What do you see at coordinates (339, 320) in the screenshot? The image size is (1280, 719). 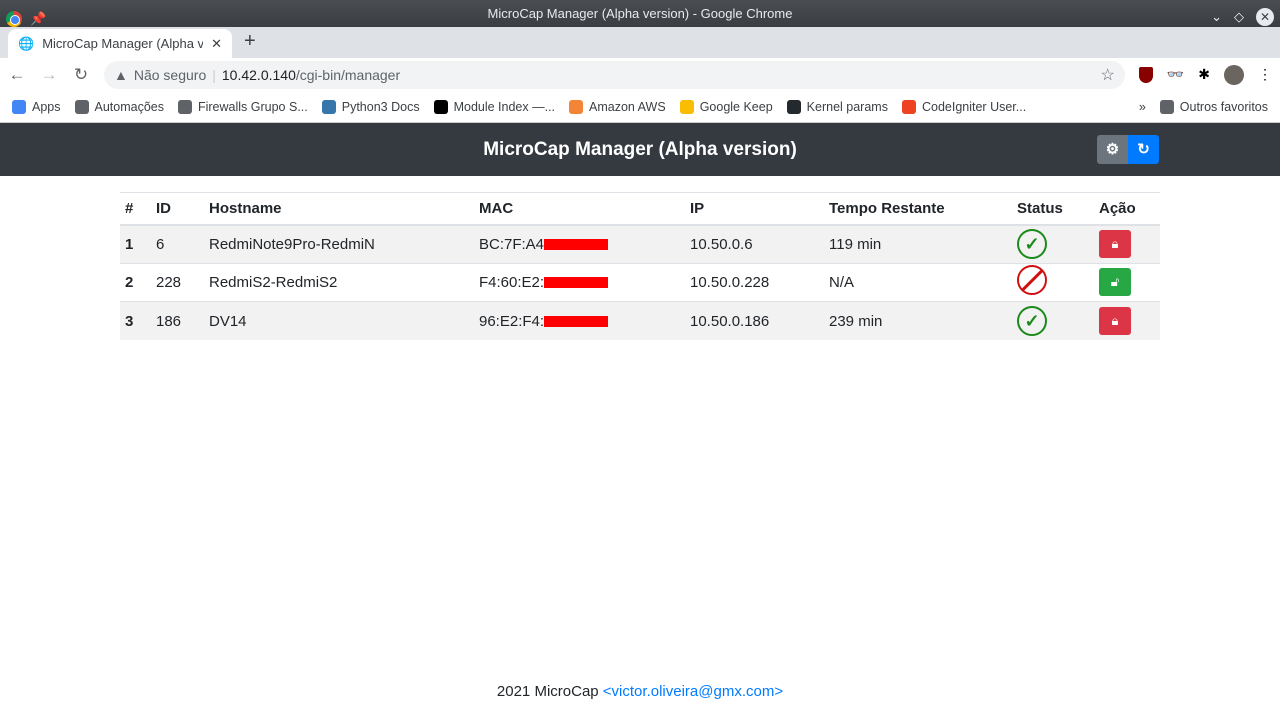 I see `hostname: DV14` at bounding box center [339, 320].